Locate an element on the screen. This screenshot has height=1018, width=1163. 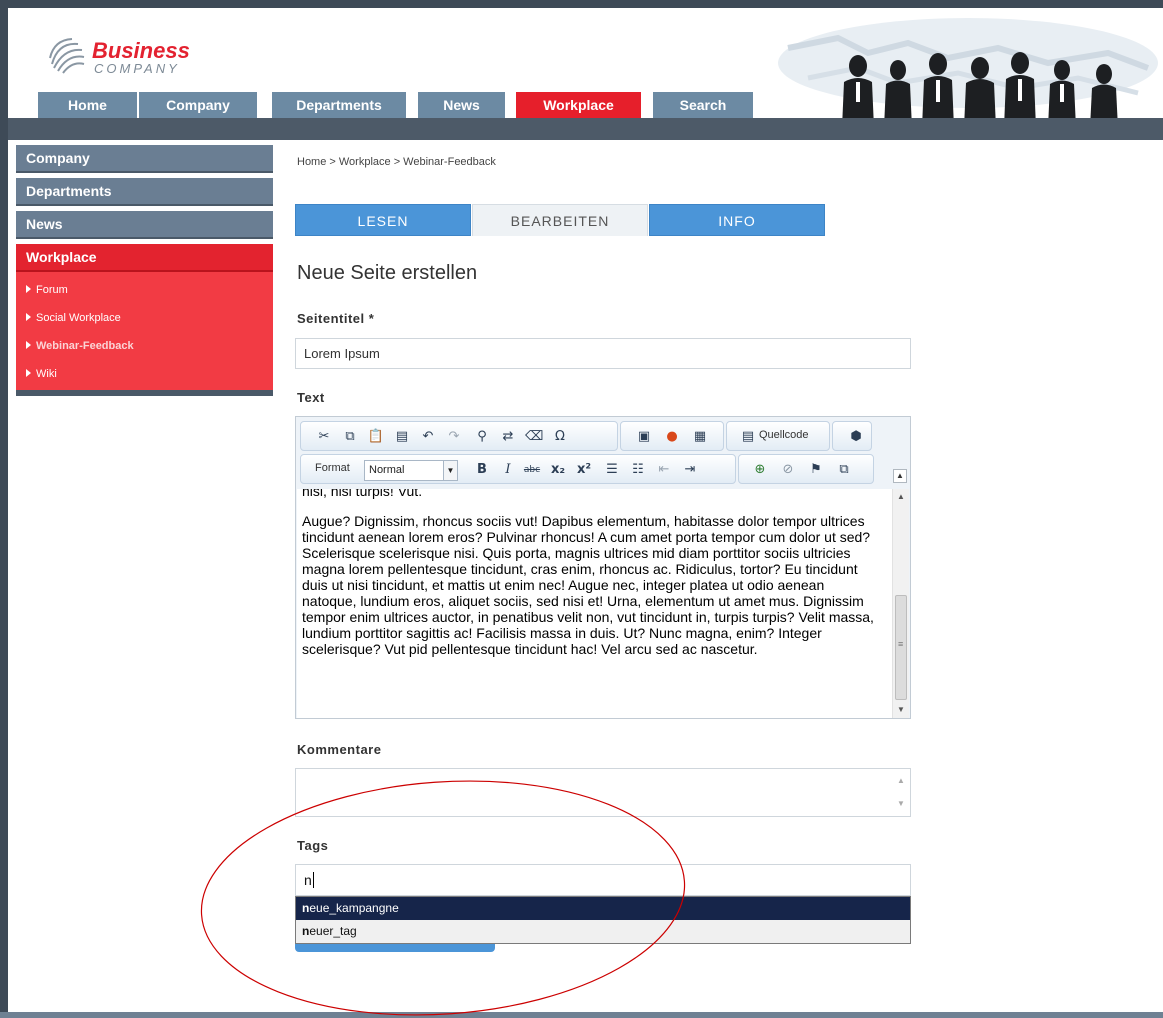
format-select: Normal ▼ is located at coordinates (411, 470).